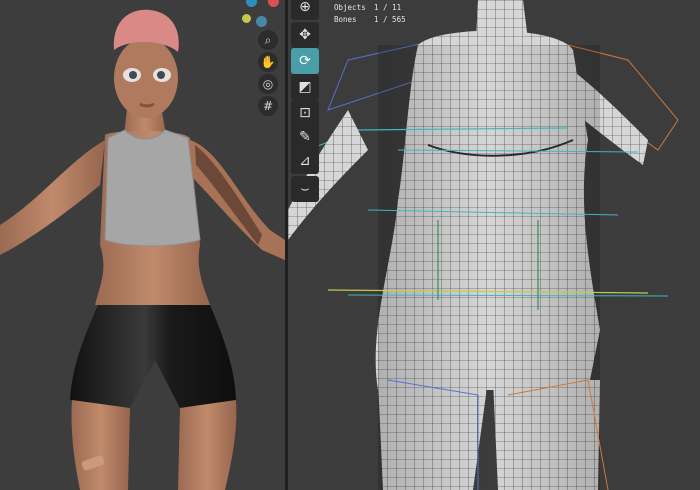 The width and height of the screenshot is (700, 490). What do you see at coordinates (268, 106) in the screenshot?
I see `grid-icon: #` at bounding box center [268, 106].